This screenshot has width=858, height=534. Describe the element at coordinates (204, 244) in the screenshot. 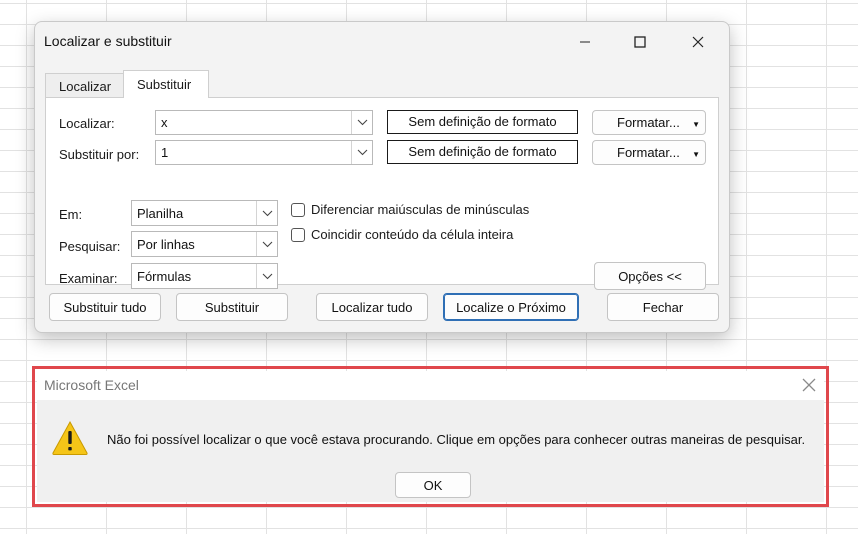

I see `search-select: Por linhas` at that location.